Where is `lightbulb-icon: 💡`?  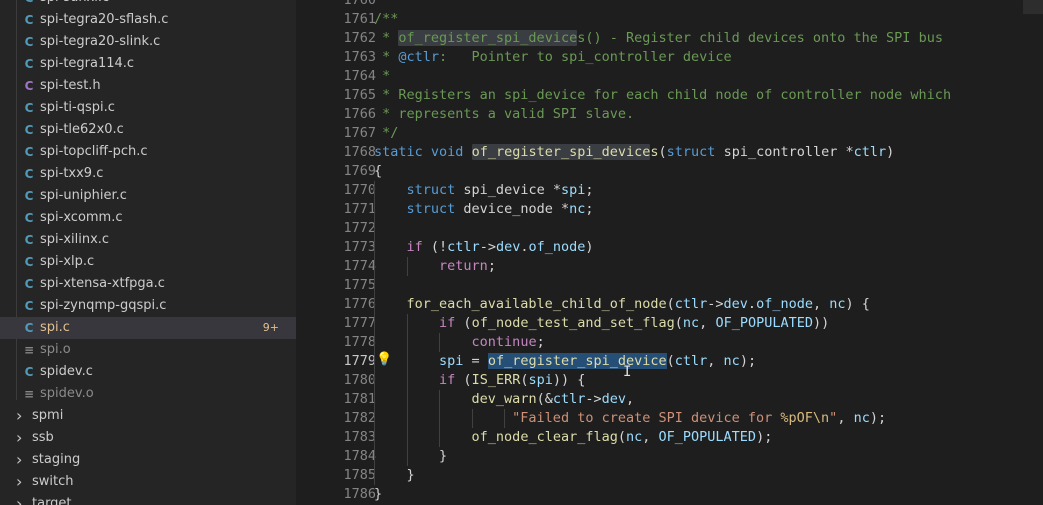 lightbulb-icon: 💡 is located at coordinates (384, 359).